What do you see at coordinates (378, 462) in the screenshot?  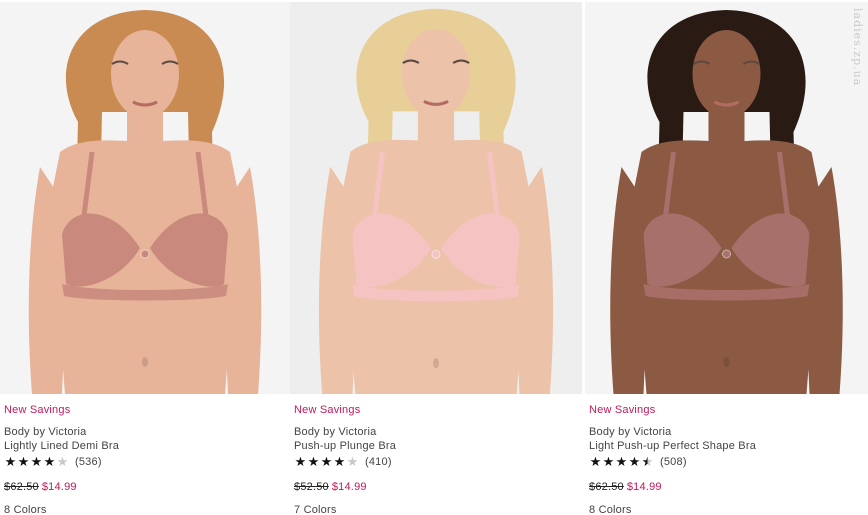 I see `review-count: (410)` at bounding box center [378, 462].